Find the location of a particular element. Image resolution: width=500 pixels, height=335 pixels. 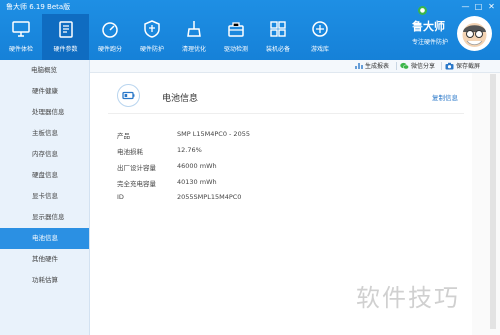

save-screenshot-button: 保存截屏 is located at coordinates (462, 65).